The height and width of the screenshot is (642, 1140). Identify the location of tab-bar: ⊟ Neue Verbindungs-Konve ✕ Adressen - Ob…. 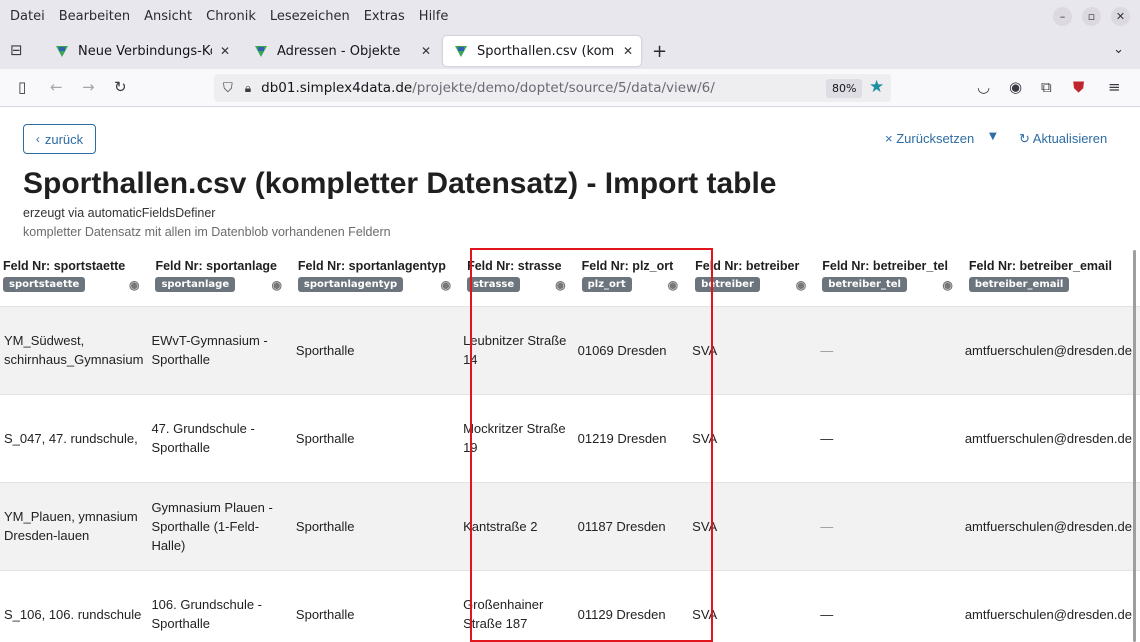
(570, 50).